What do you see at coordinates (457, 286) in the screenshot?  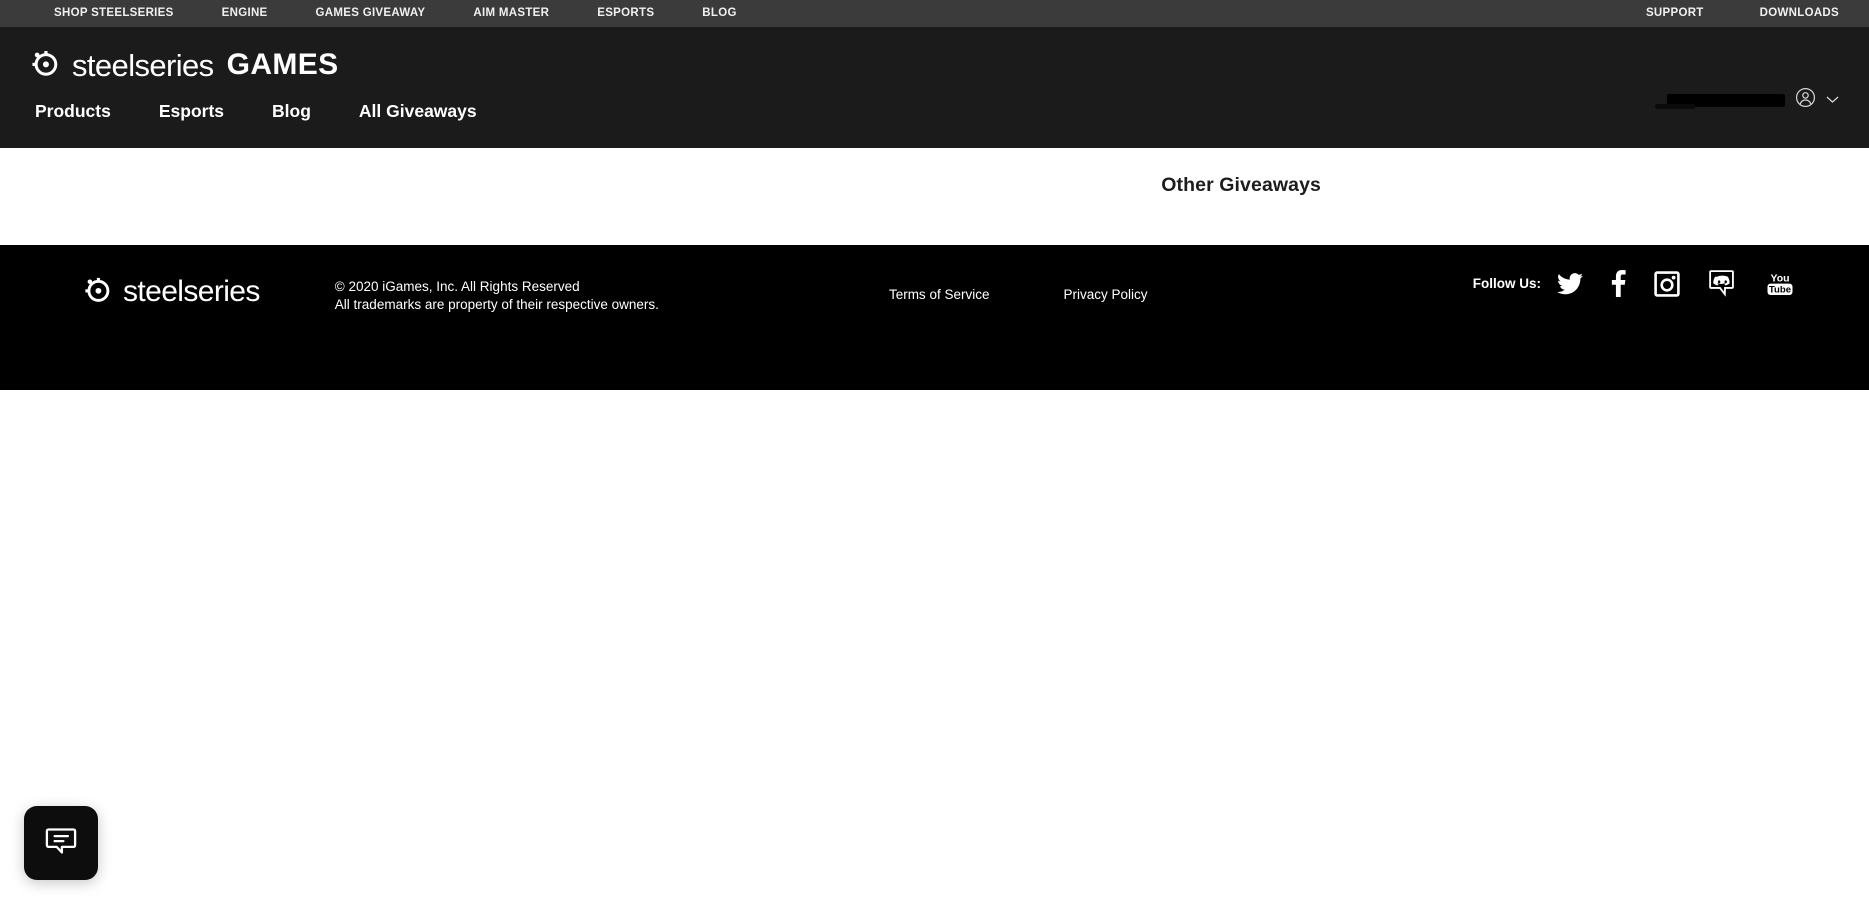 I see `copyright-line-1: © 2020 iGames, Inc. All Rights Reserved` at bounding box center [457, 286].